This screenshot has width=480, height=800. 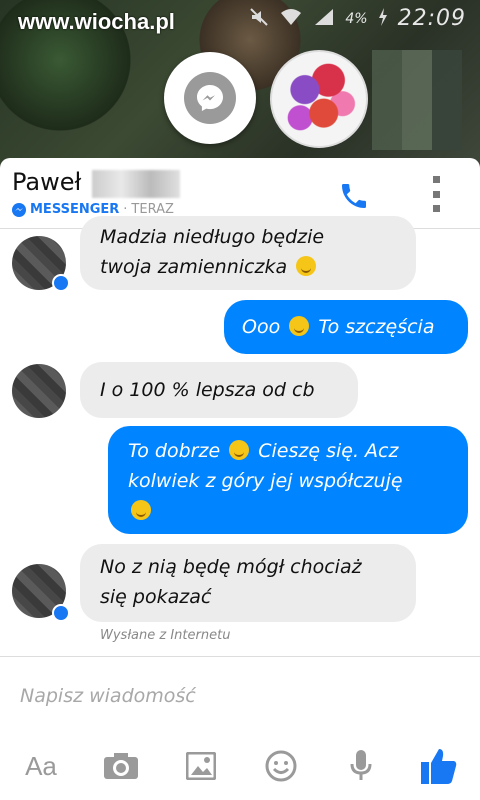 I want to click on like-button, so click(x=439, y=766).